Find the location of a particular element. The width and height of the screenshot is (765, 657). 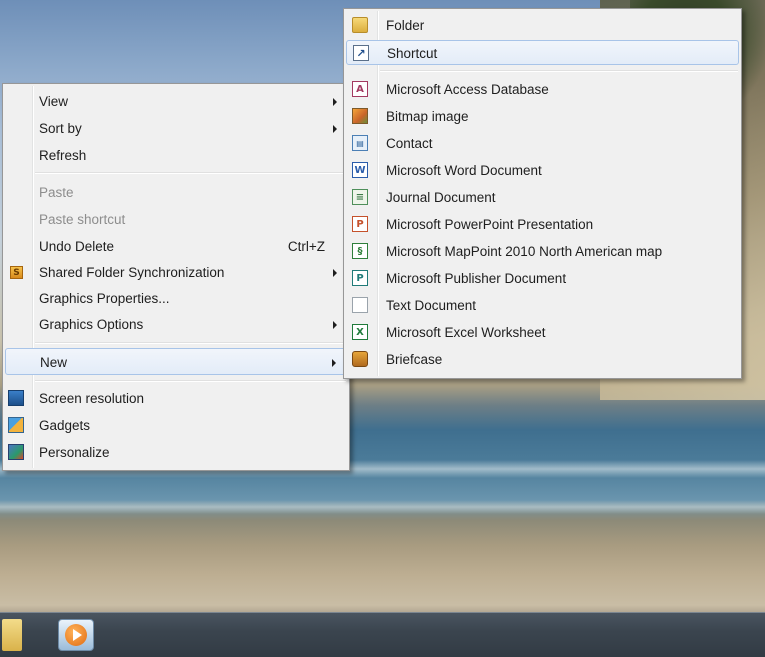

folder-icon is located at coordinates (360, 25).